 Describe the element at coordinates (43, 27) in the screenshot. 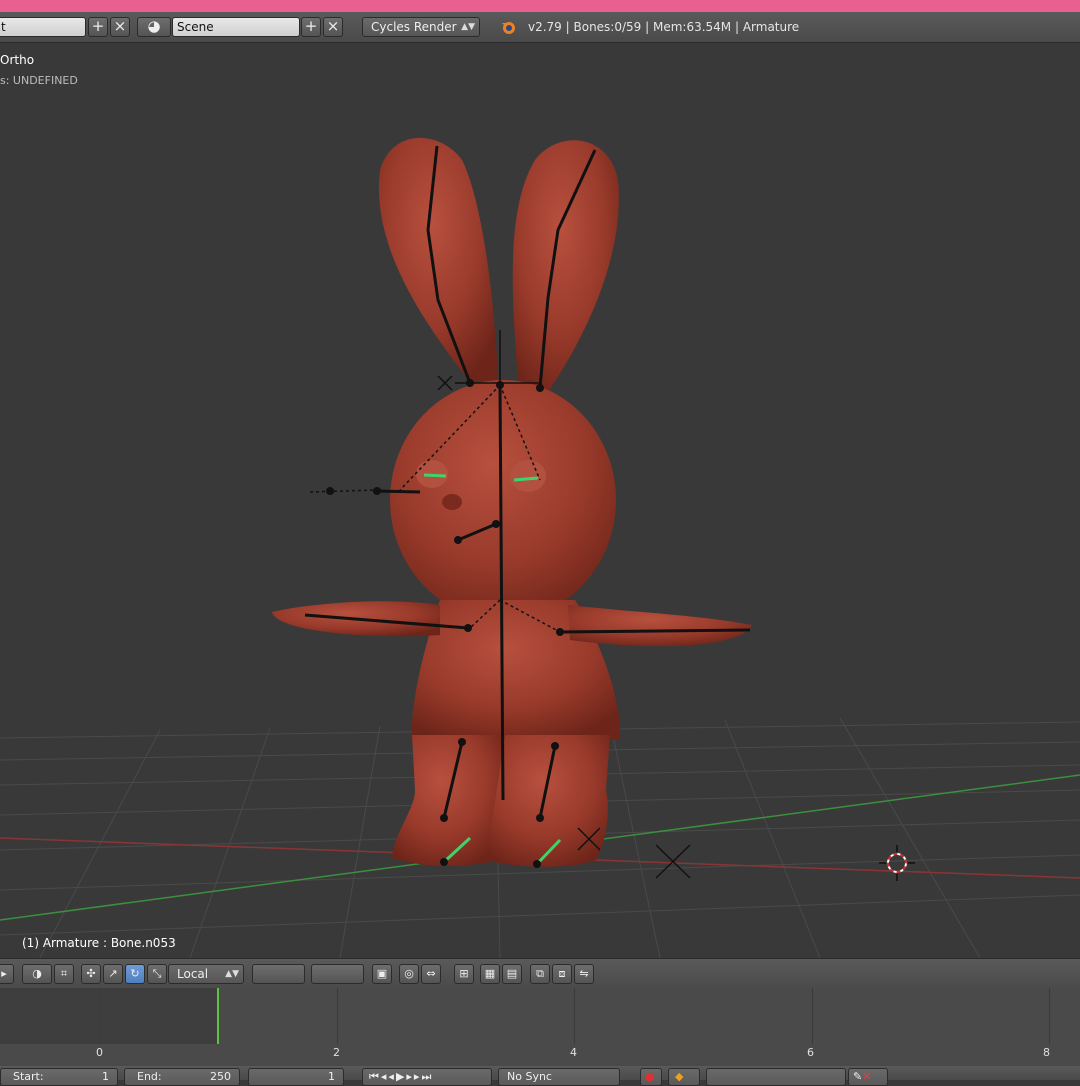

I see `screen-layout-field: t` at that location.